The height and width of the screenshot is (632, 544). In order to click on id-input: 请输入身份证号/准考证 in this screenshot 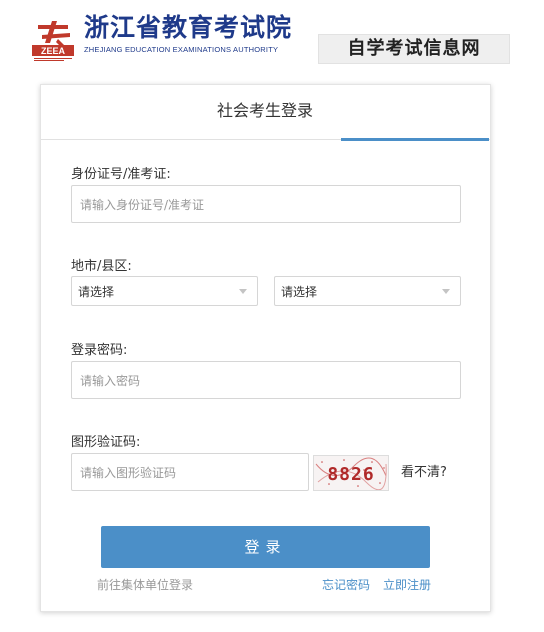, I will do `click(266, 204)`.